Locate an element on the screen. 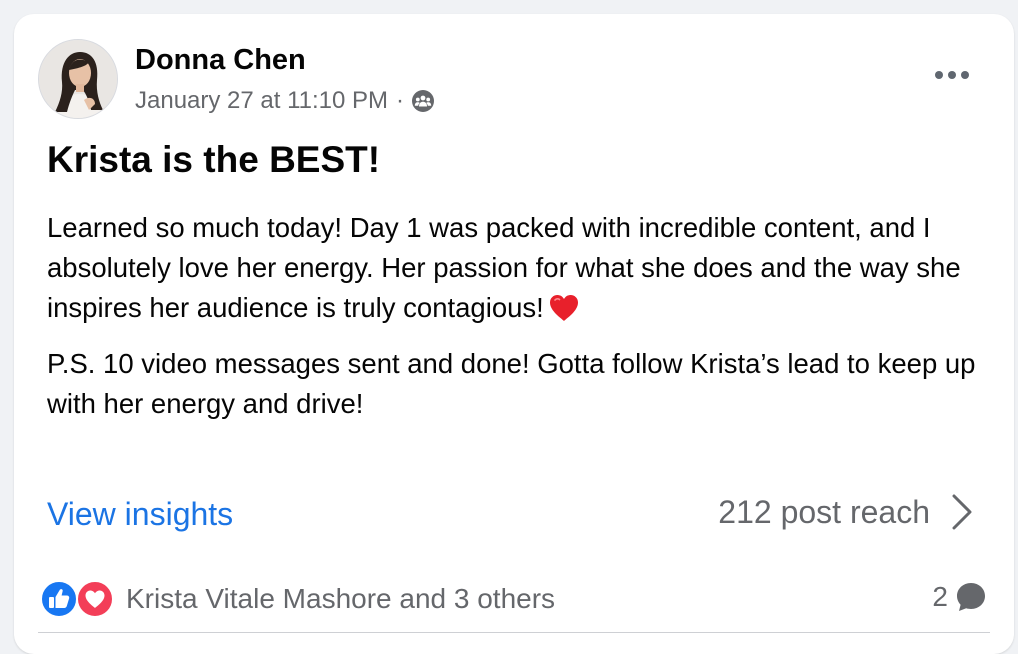 This screenshot has width=1018, height=654. love-icon is located at coordinates (95, 599).